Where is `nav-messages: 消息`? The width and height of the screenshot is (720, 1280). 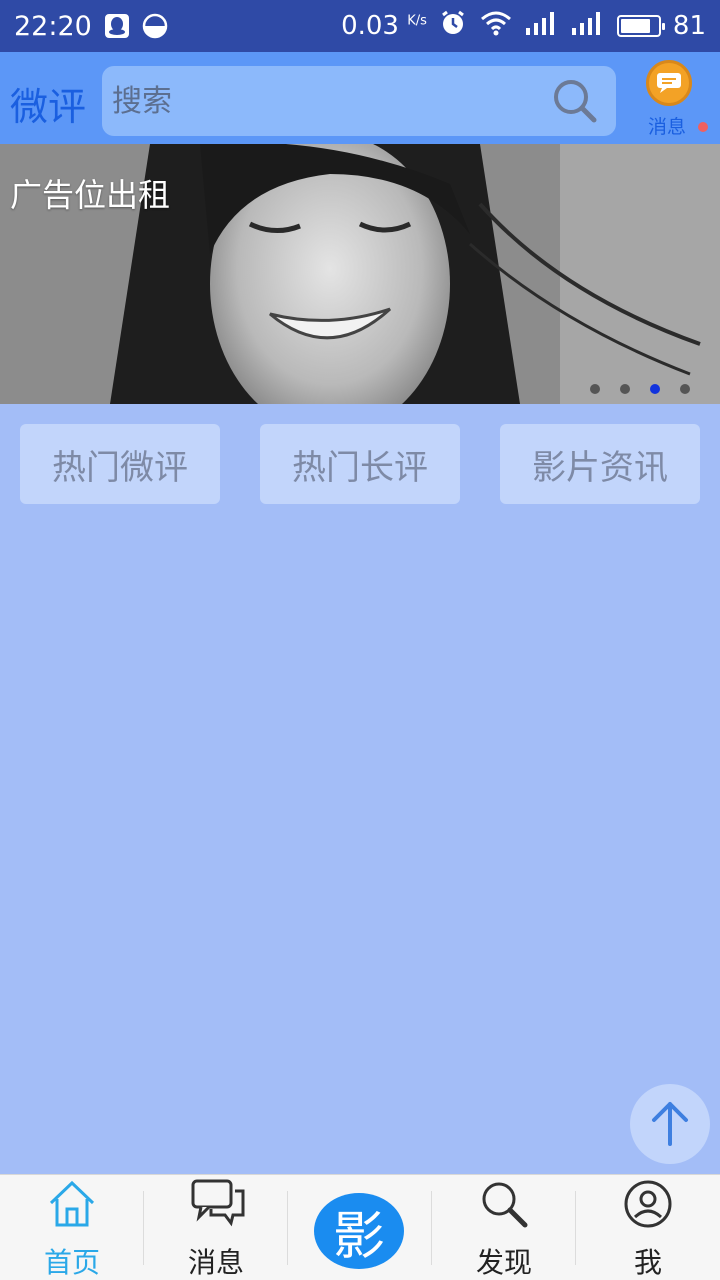 nav-messages: 消息 is located at coordinates (216, 1227).